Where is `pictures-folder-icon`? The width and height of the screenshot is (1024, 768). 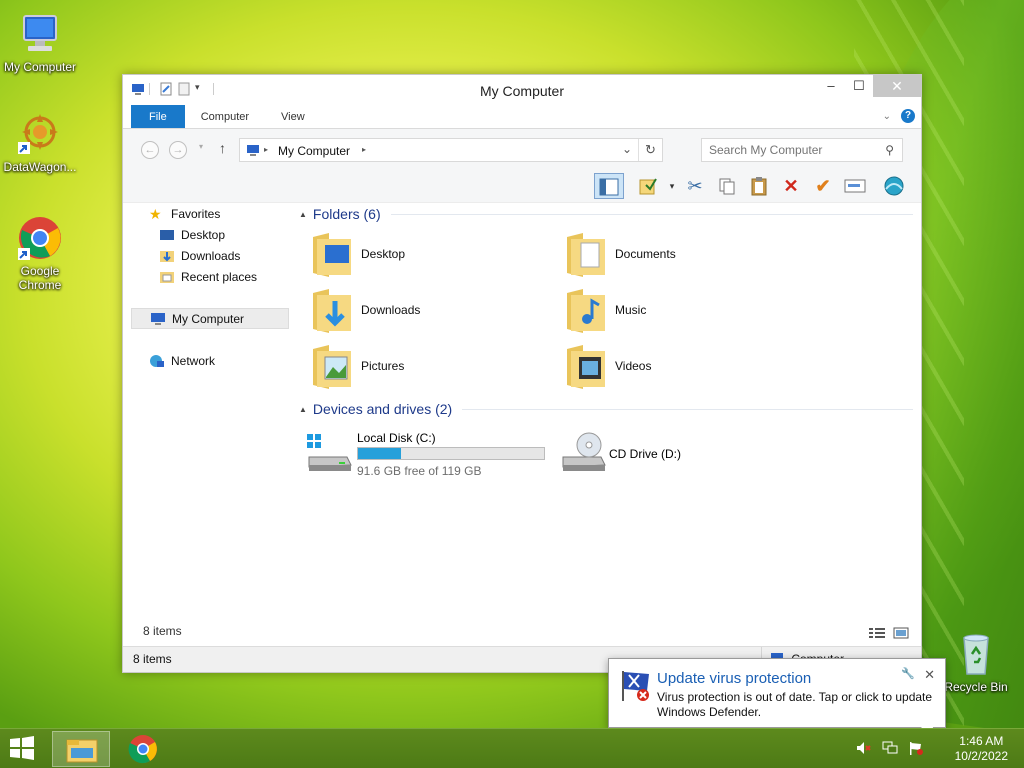
pictures-folder-icon is located at coordinates (332, 367).